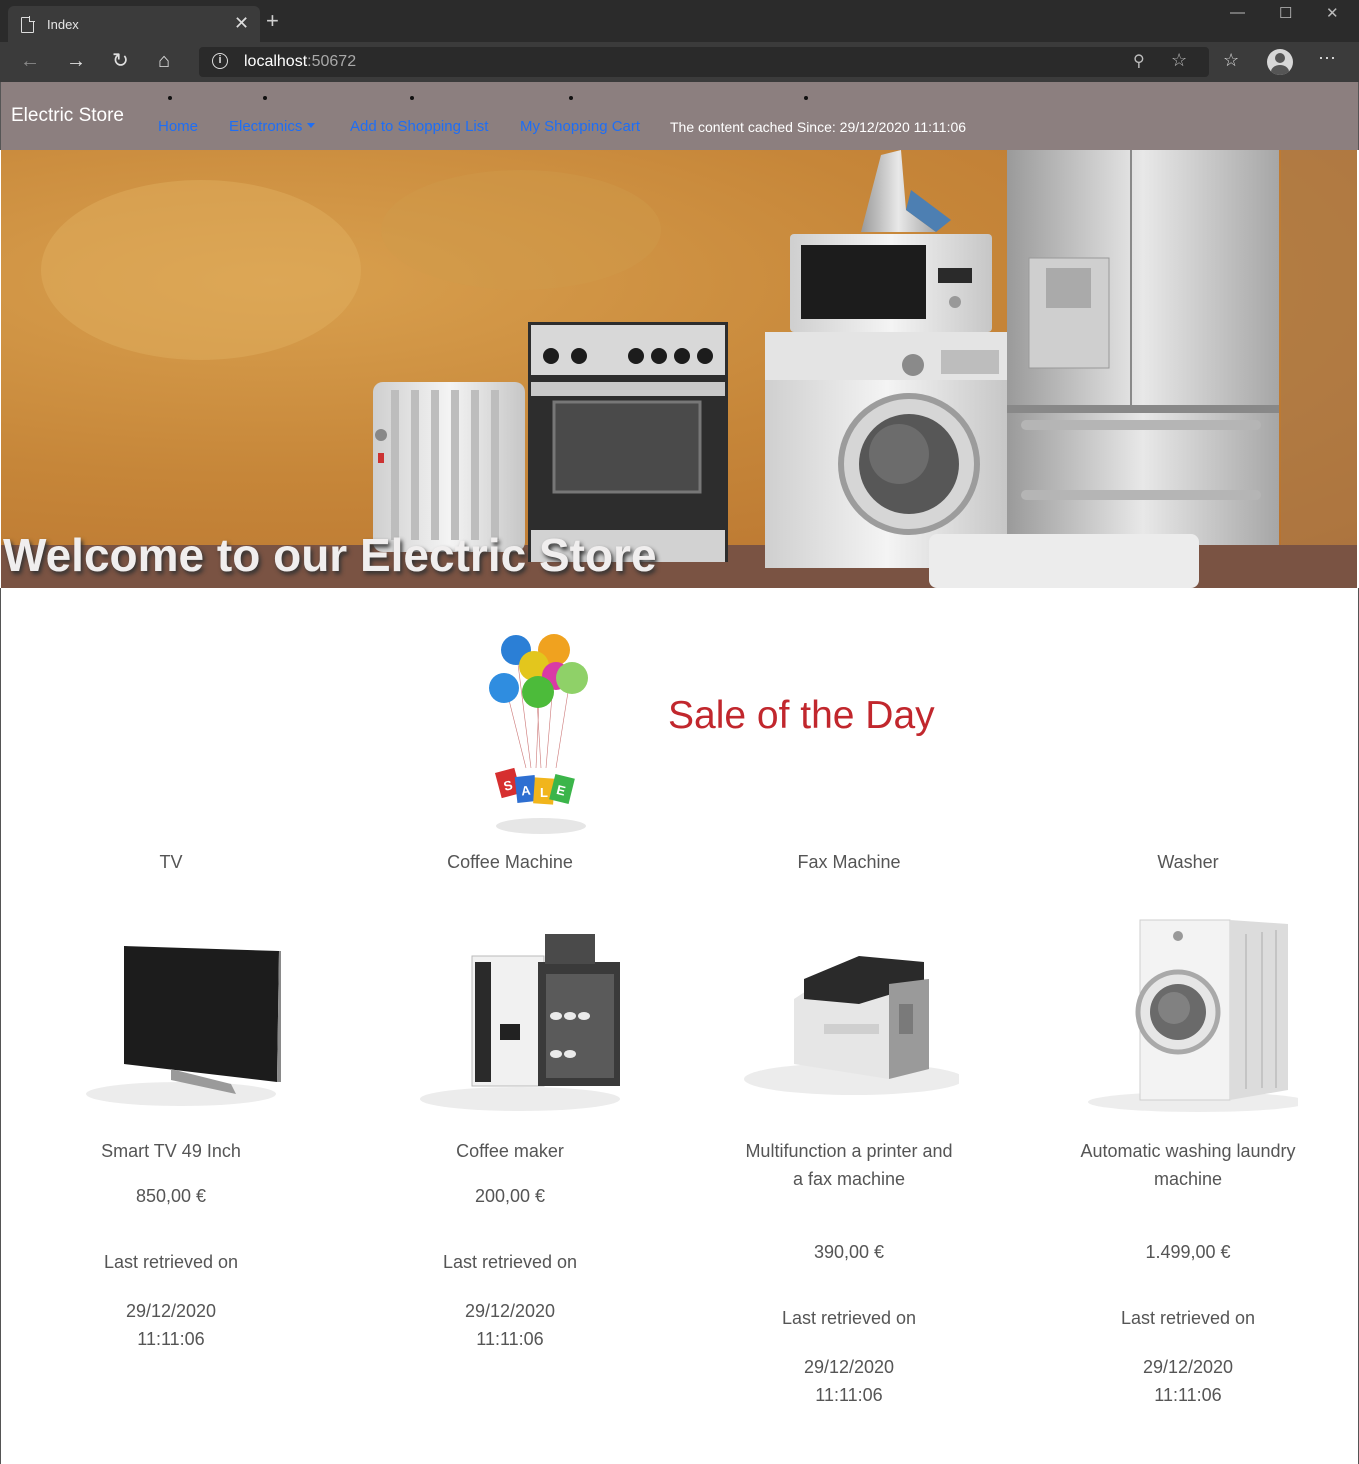  What do you see at coordinates (704, 62) in the screenshot?
I see `address-bar: i localhost:50672 ⚲ ☆` at bounding box center [704, 62].